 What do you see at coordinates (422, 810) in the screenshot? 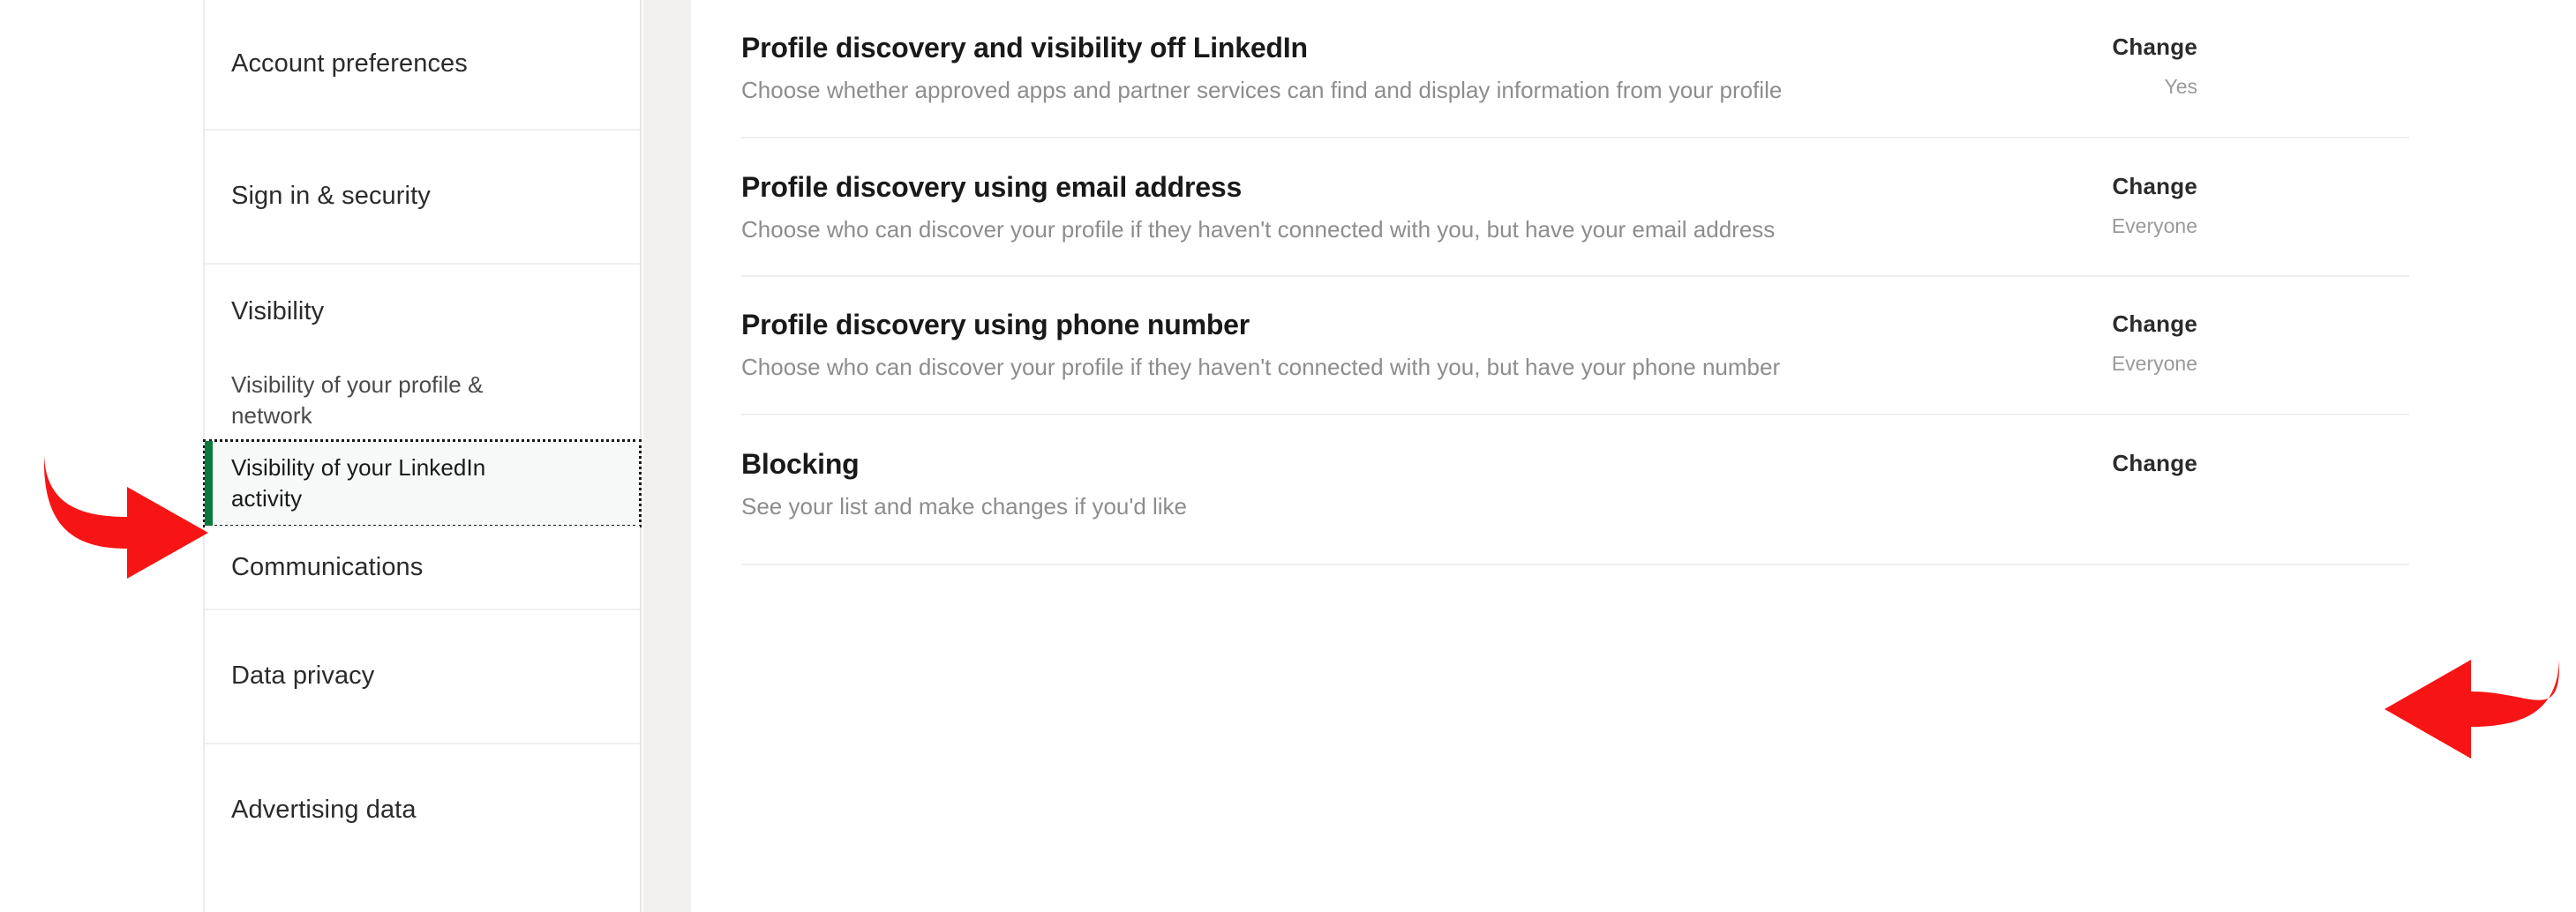
I see `sidebar-item-advertising-data: Advertising data` at bounding box center [422, 810].